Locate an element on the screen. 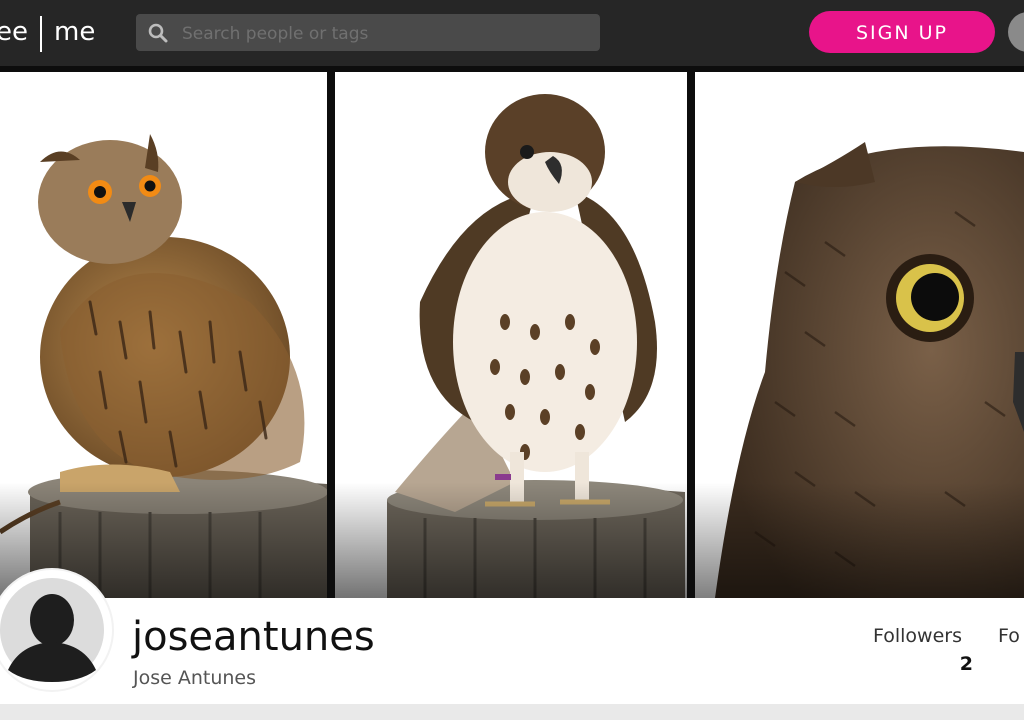 Image resolution: width=1024 pixels, height=720 pixels. search-input is located at coordinates (387, 33).